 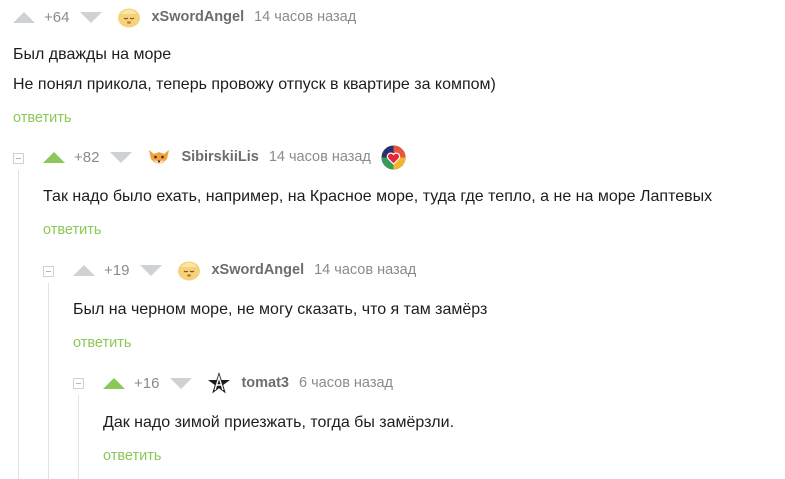 What do you see at coordinates (159, 157) in the screenshot?
I see `fox-avatar-icon` at bounding box center [159, 157].